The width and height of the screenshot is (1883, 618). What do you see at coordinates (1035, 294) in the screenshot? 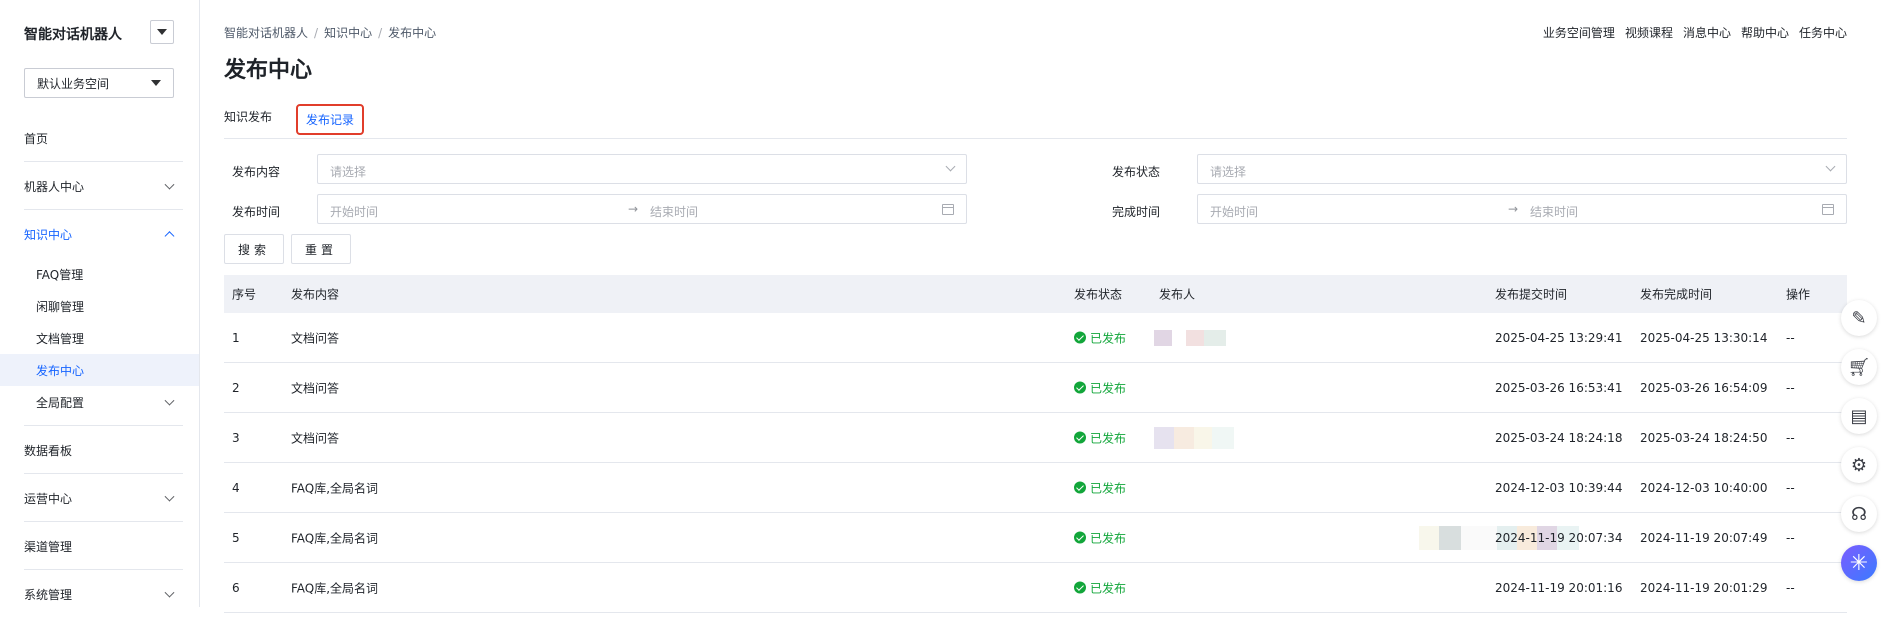
I see `table-header: 序号 发布内容 发布状态 发布人 发布提交时间 发布完成时间 操作` at bounding box center [1035, 294].